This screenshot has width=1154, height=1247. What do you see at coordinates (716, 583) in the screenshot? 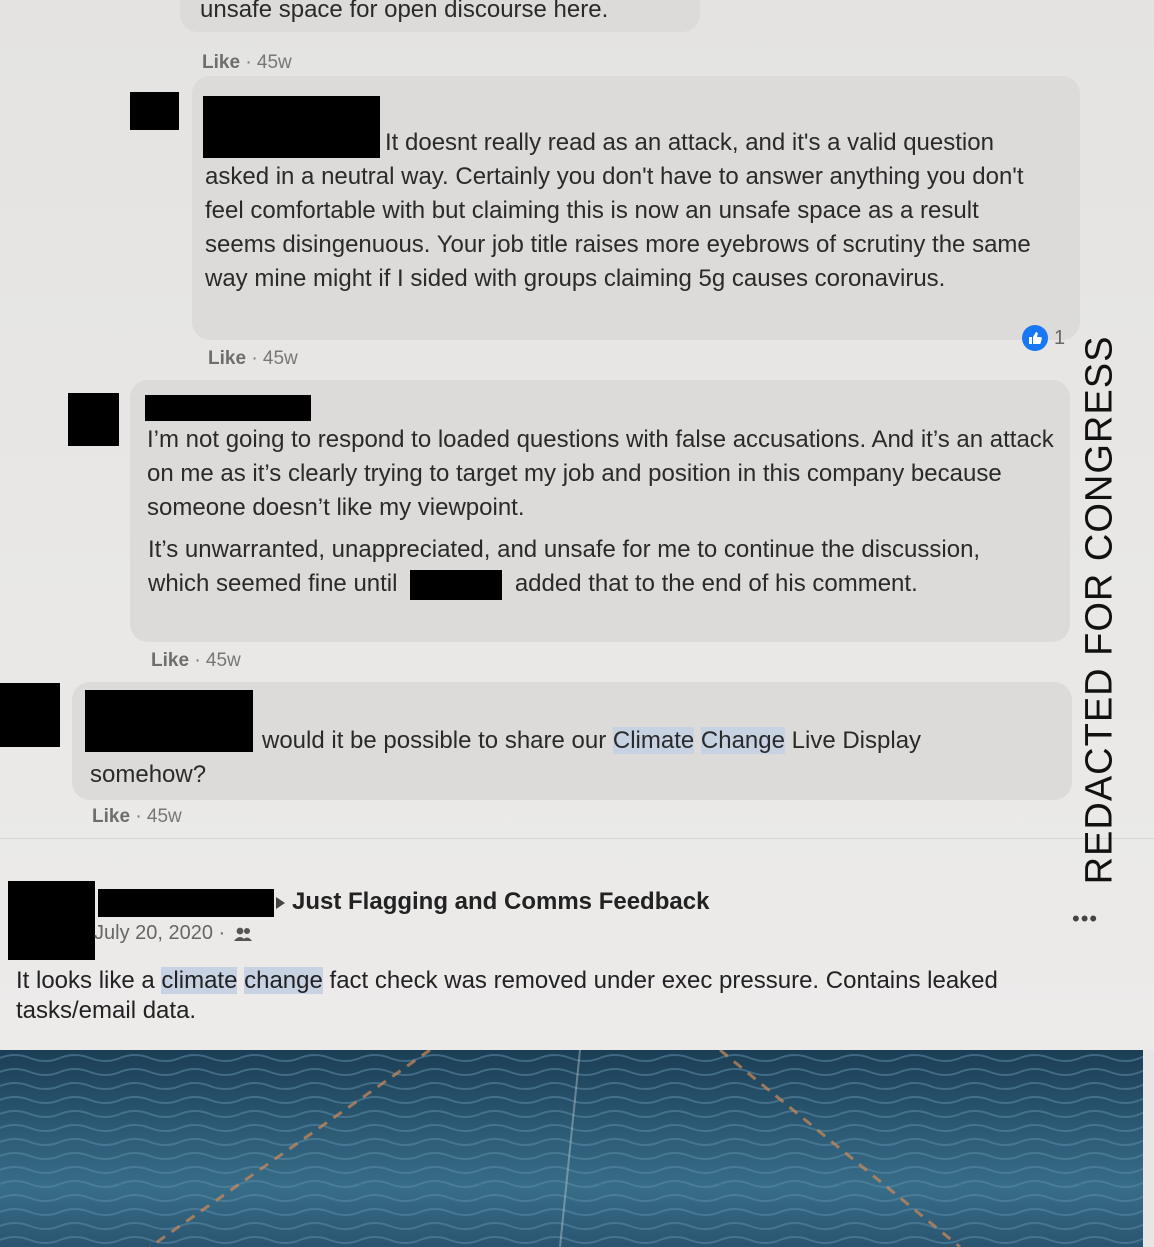
I see `comment-text-part: added that to the end of his comment.` at bounding box center [716, 583].